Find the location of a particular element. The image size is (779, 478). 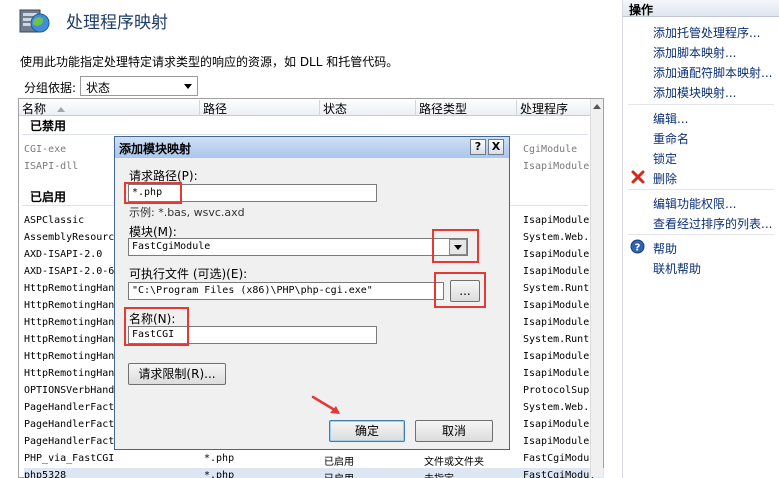

arrow-annotation-icon is located at coordinates (325, 404).